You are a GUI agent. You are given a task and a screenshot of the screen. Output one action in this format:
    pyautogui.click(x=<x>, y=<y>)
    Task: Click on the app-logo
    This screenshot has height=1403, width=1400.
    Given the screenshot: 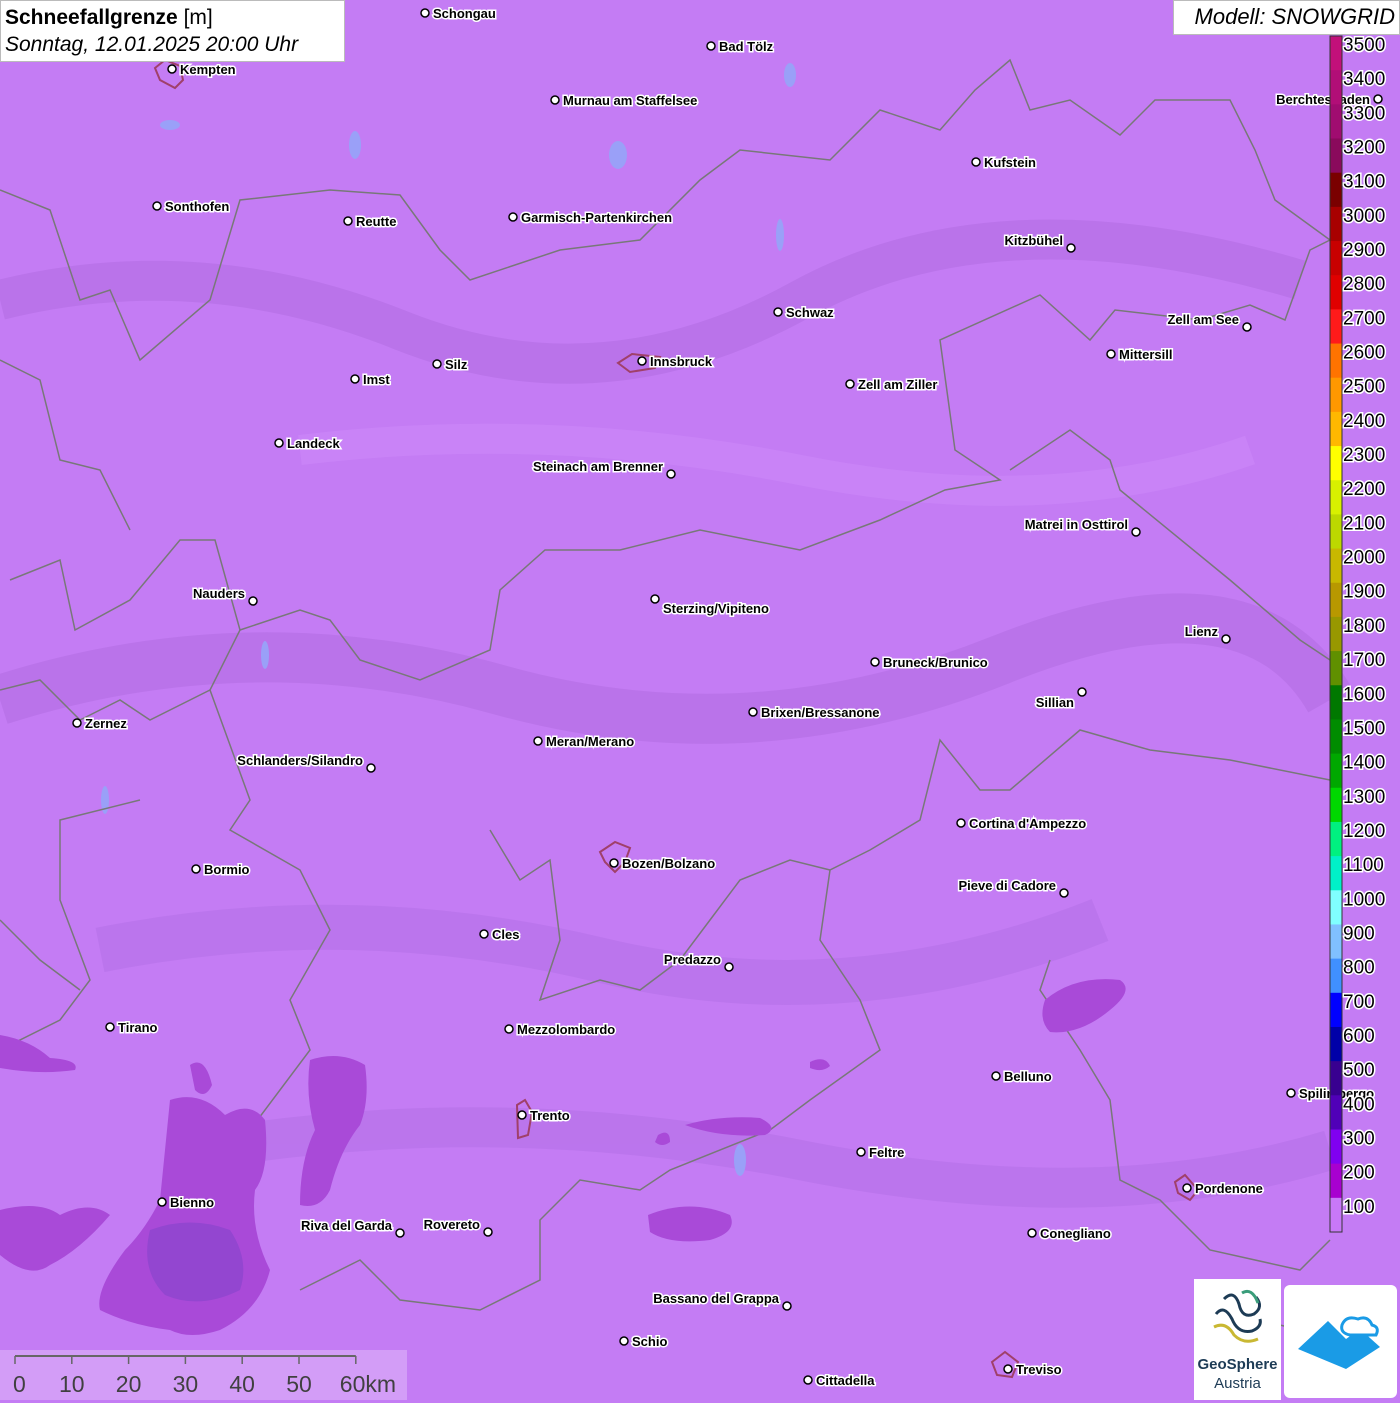 What is the action you would take?
    pyautogui.click(x=1340, y=1341)
    